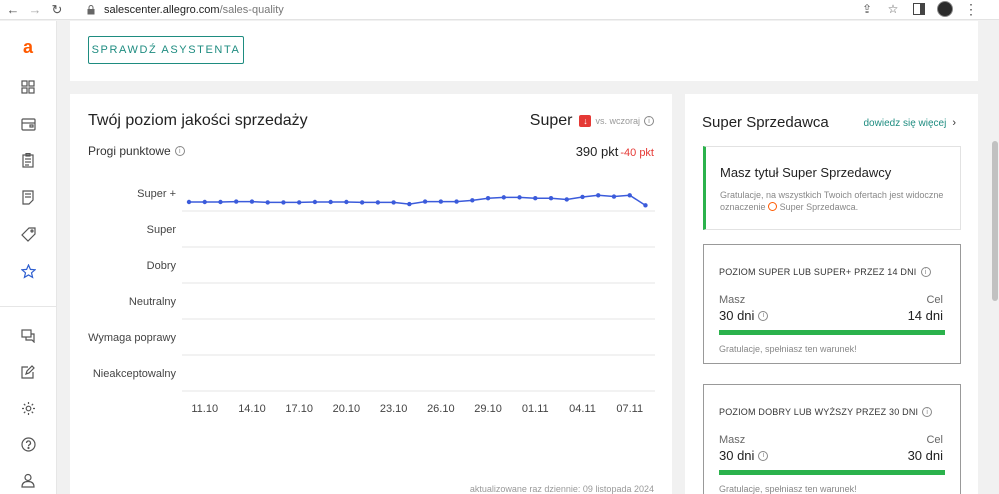 The width and height of the screenshot is (999, 494). I want to click on status-text-2: Super Sprzedawca., so click(819, 207).